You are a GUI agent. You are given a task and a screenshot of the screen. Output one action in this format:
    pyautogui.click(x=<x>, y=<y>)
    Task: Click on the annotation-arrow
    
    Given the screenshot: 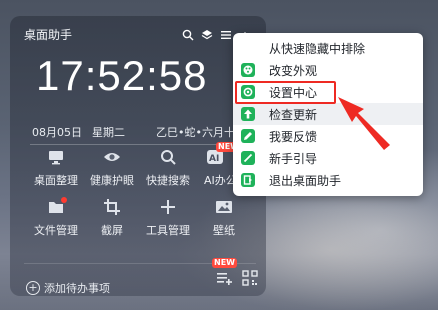 What is the action you would take?
    pyautogui.click(x=364, y=123)
    